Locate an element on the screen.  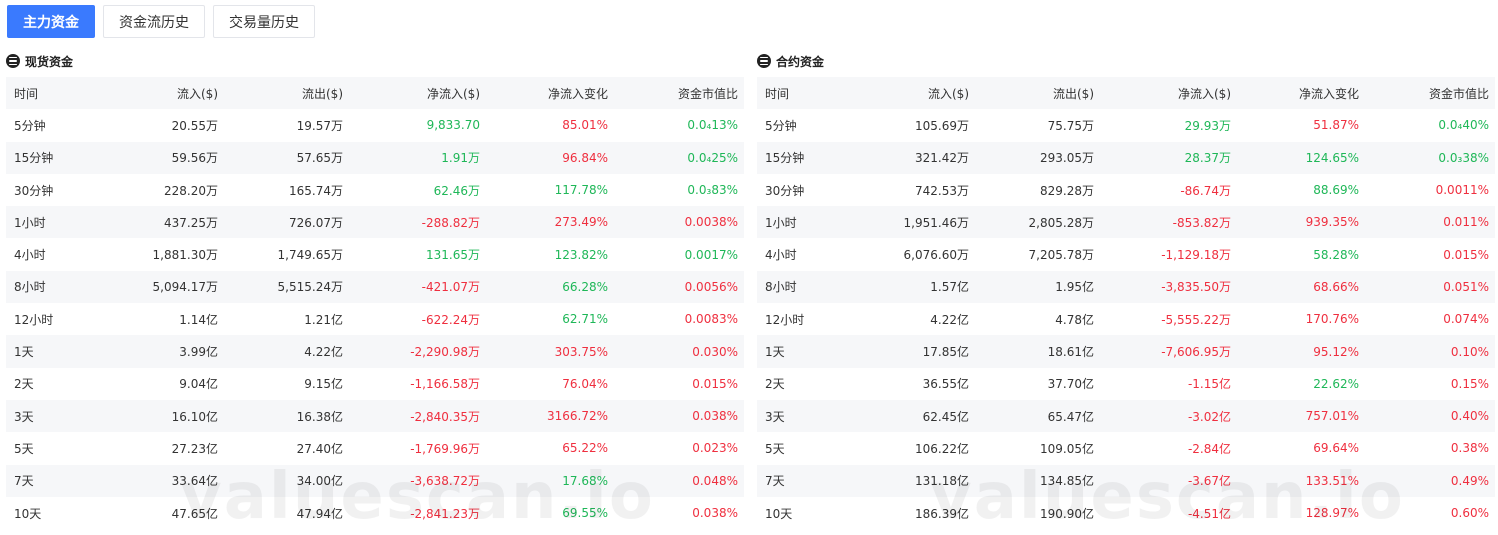
table-cell: 75.75万 is located at coordinates (1070, 125).